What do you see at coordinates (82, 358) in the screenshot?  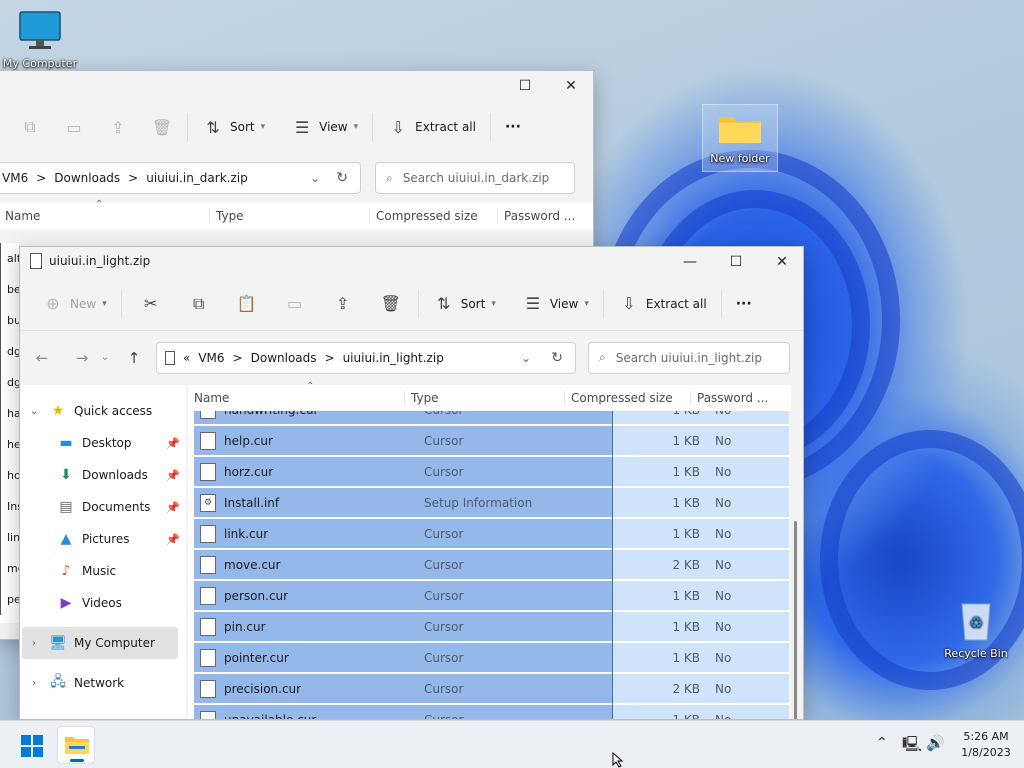 I see `forward-arrow-icon: →` at bounding box center [82, 358].